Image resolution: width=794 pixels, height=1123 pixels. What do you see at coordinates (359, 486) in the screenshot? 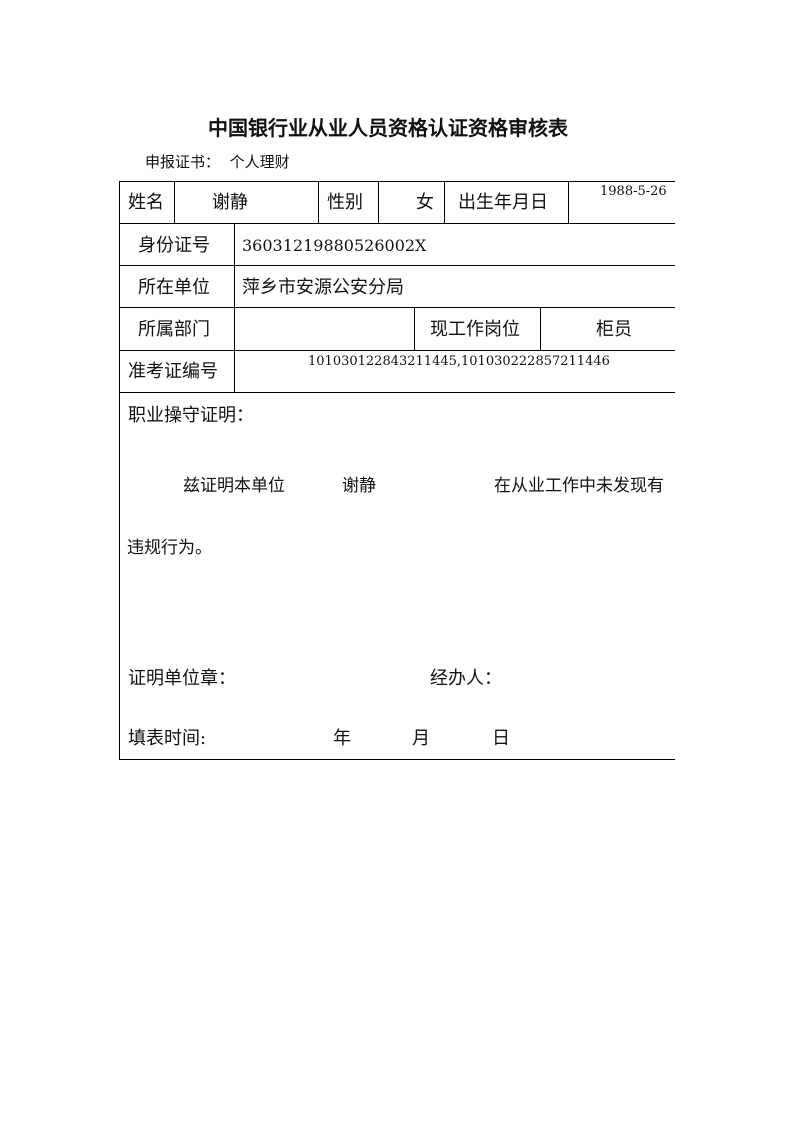
I see `proof-line1-name: 谢静` at bounding box center [359, 486].